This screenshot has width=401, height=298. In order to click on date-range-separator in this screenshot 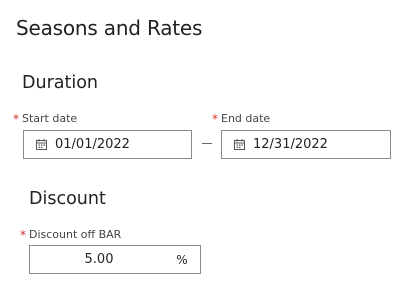, I will do `click(207, 143)`.